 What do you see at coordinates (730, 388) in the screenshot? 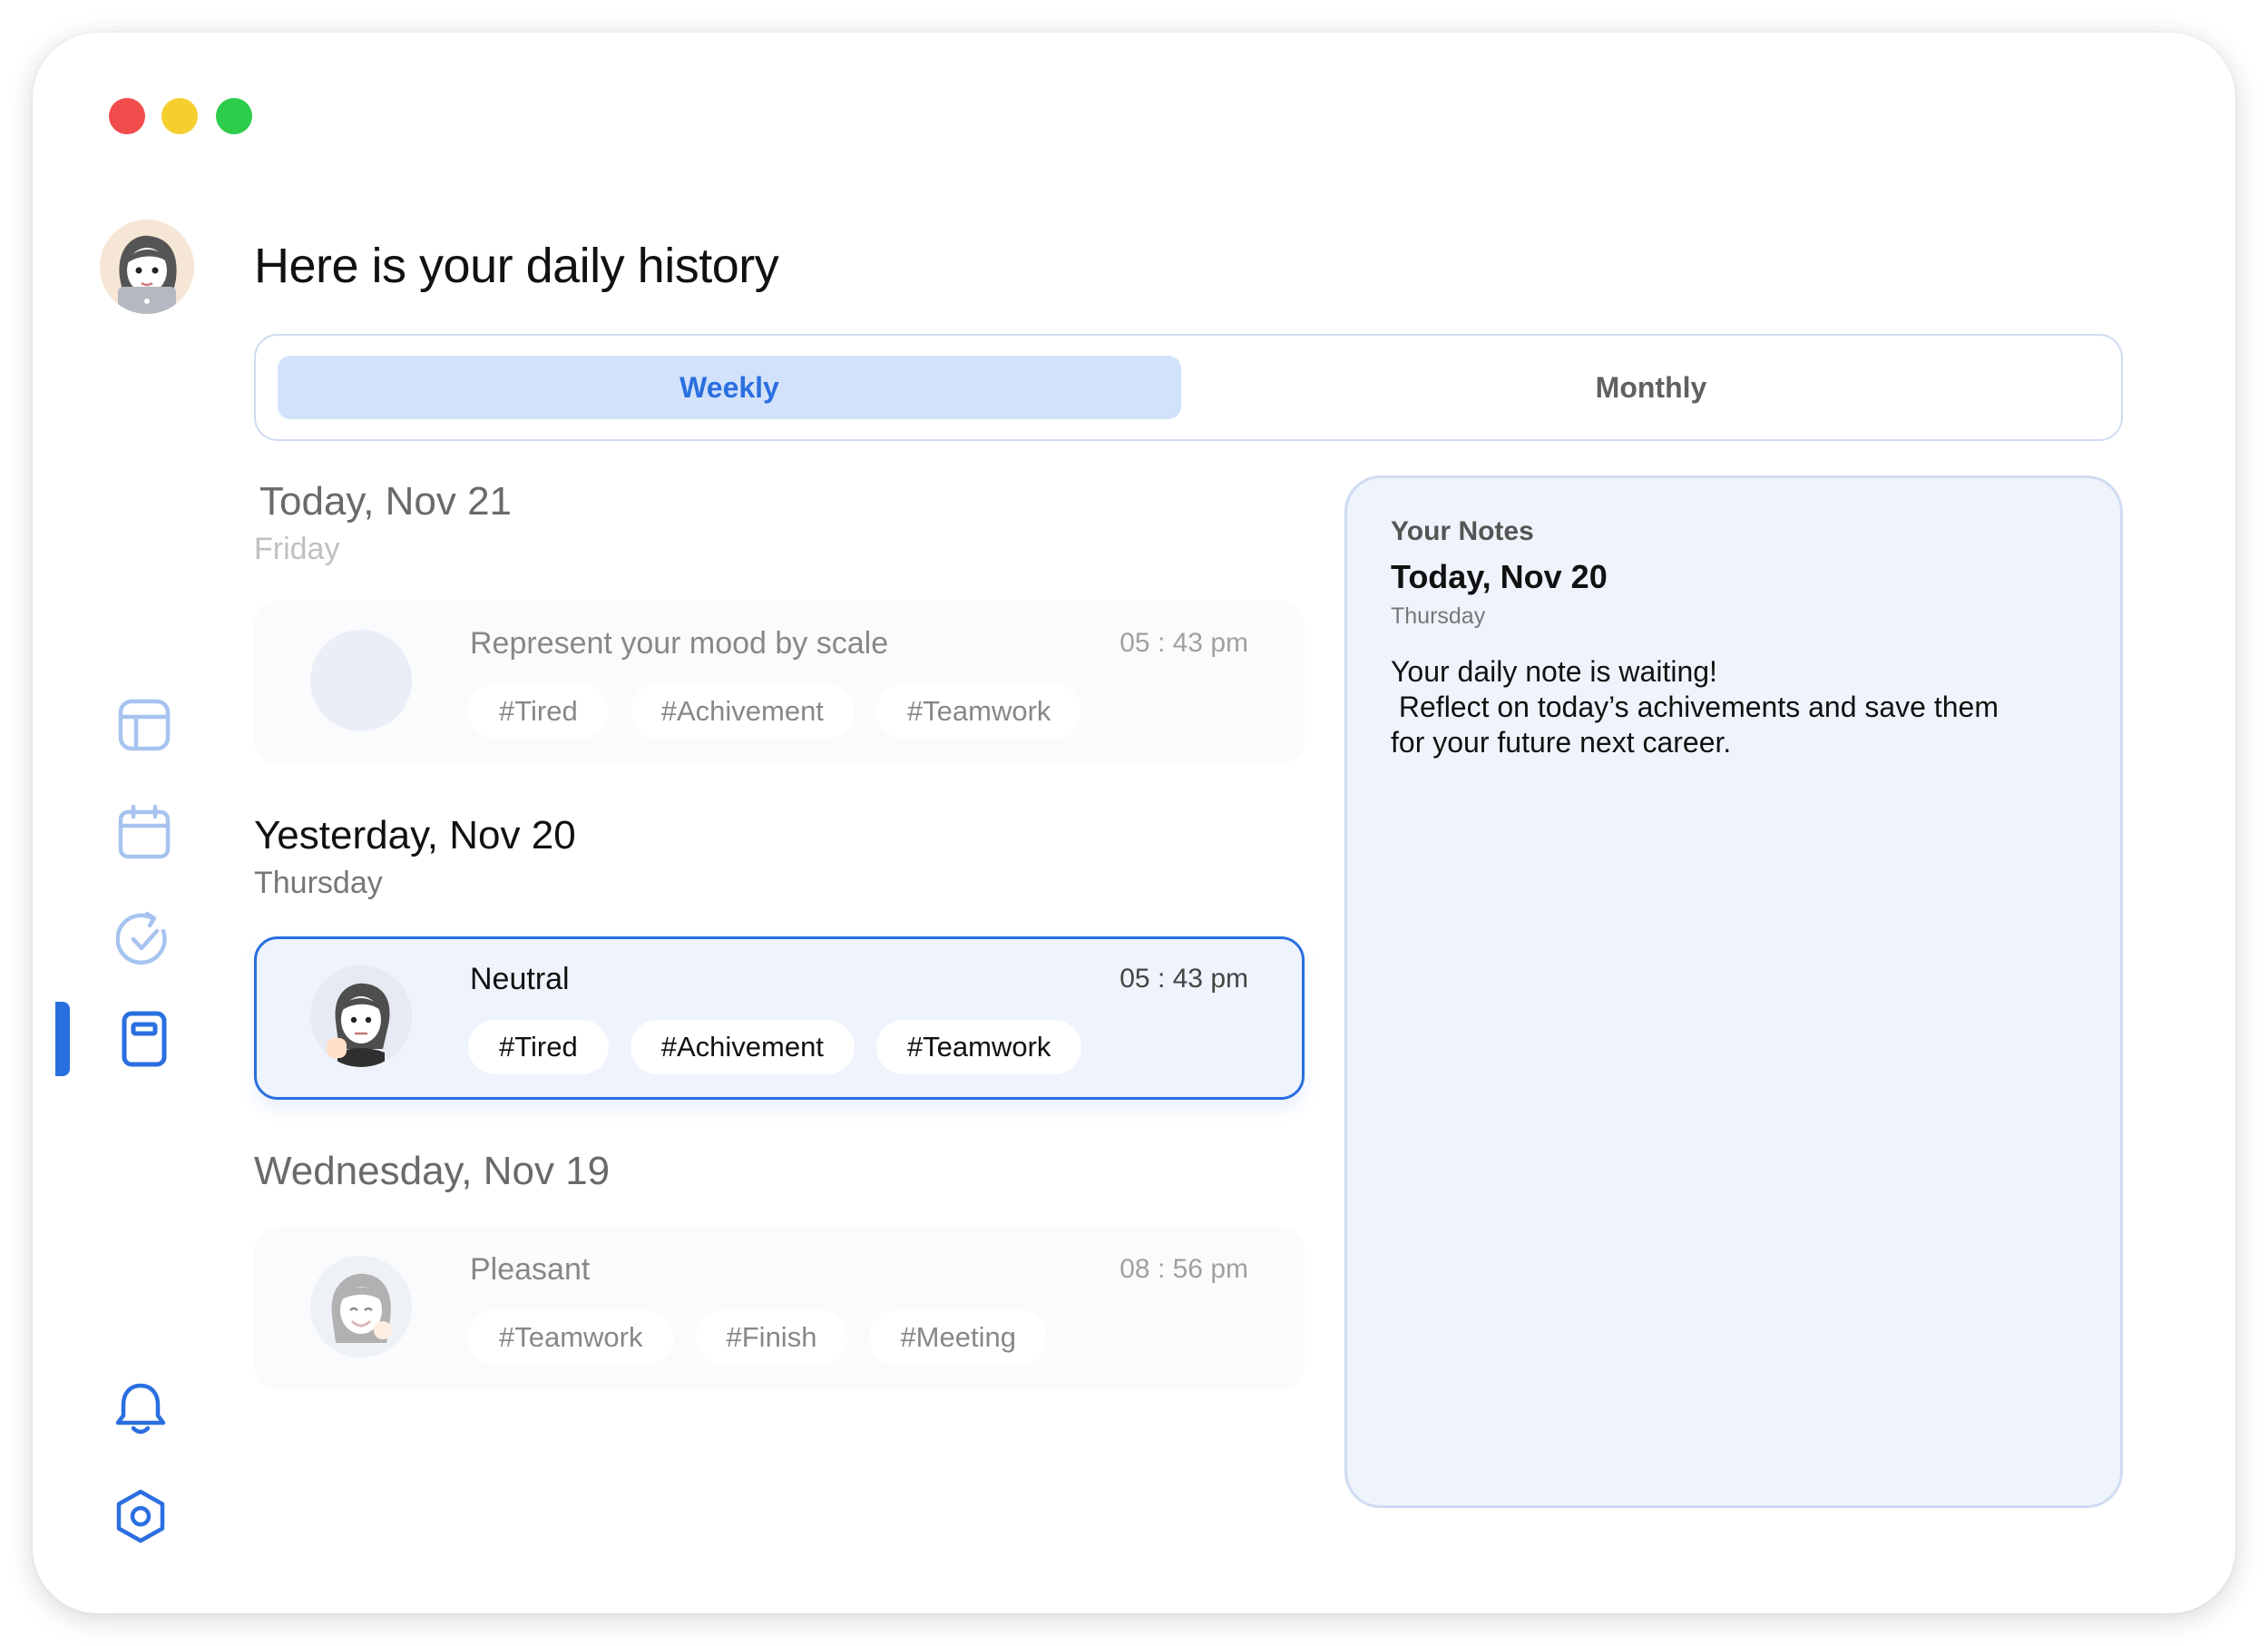
I see `tab-weekly: Weekly` at bounding box center [730, 388].